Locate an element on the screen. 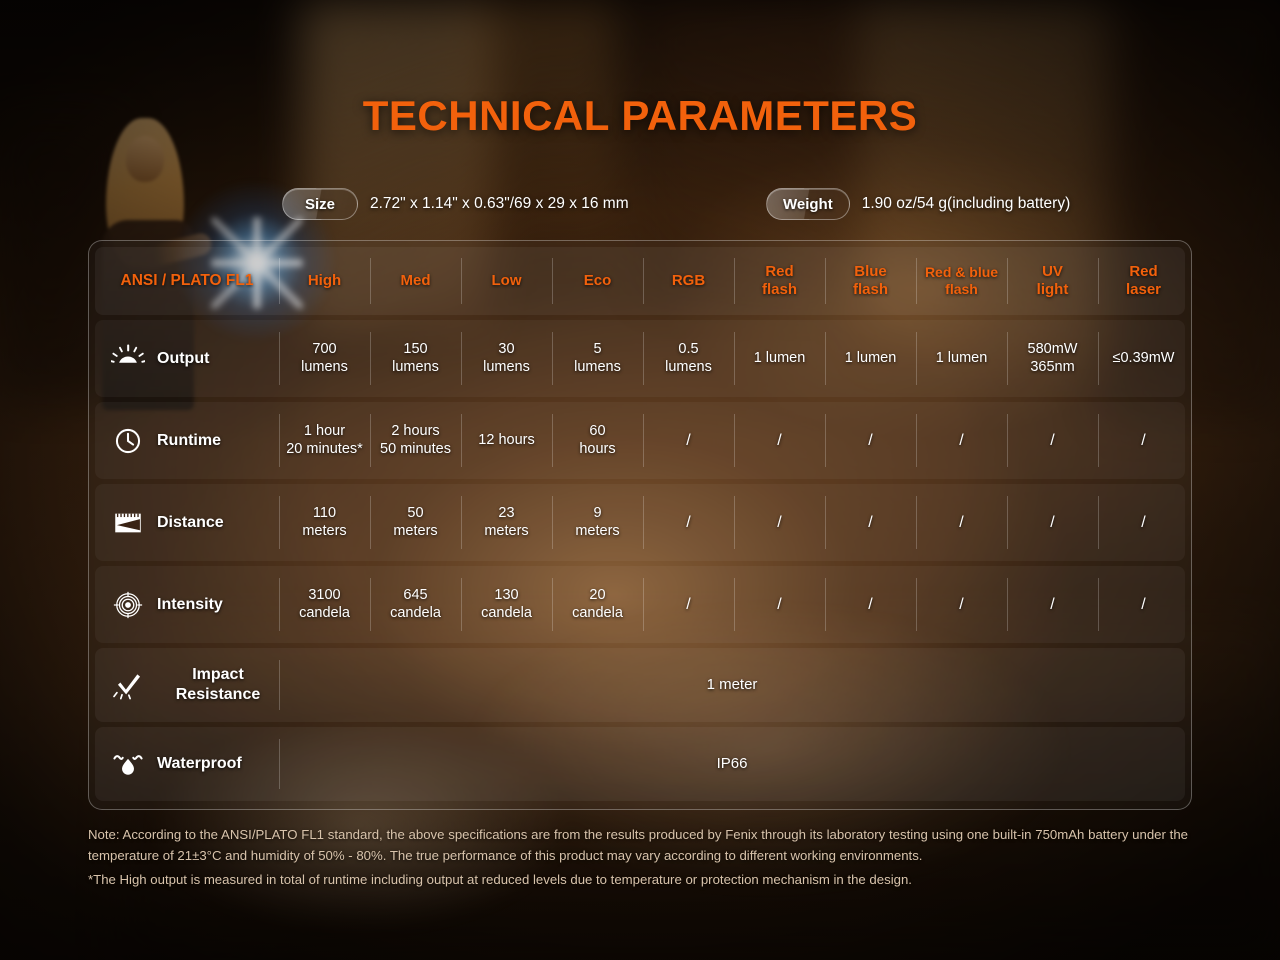 The width and height of the screenshot is (1280, 960). table-cell-merged: 1 meter is located at coordinates (732, 685).